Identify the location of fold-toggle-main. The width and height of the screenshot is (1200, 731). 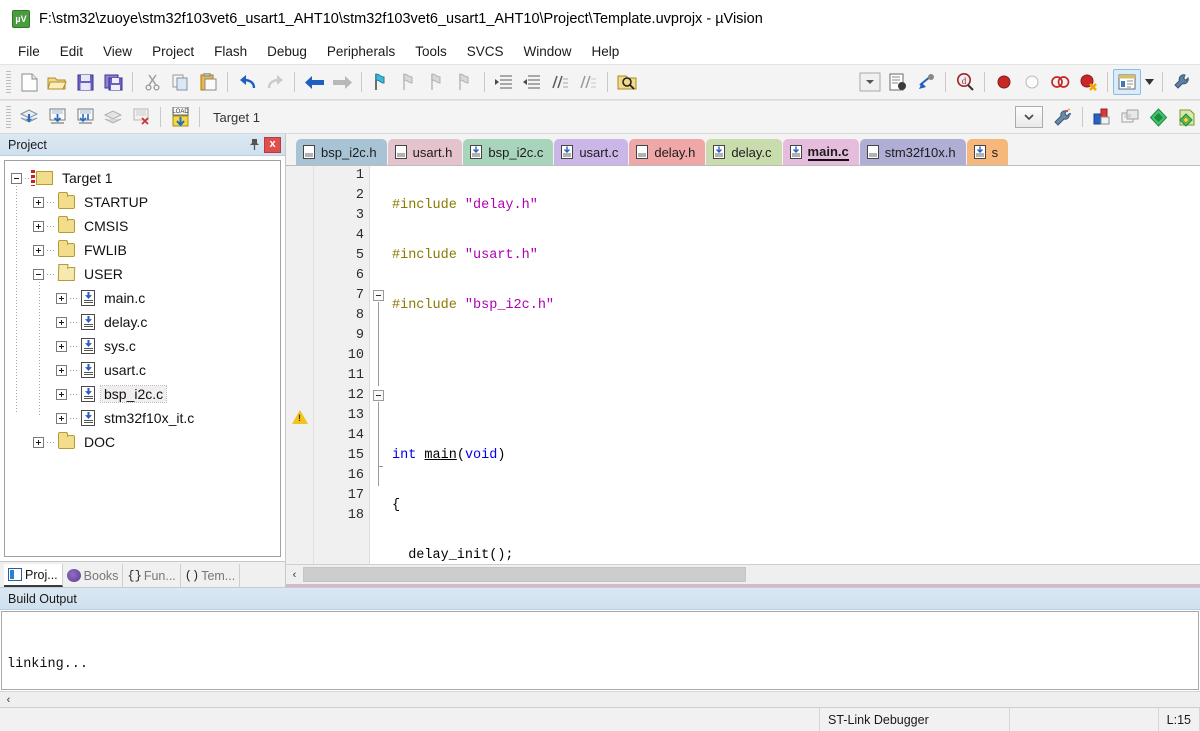
(378, 295).